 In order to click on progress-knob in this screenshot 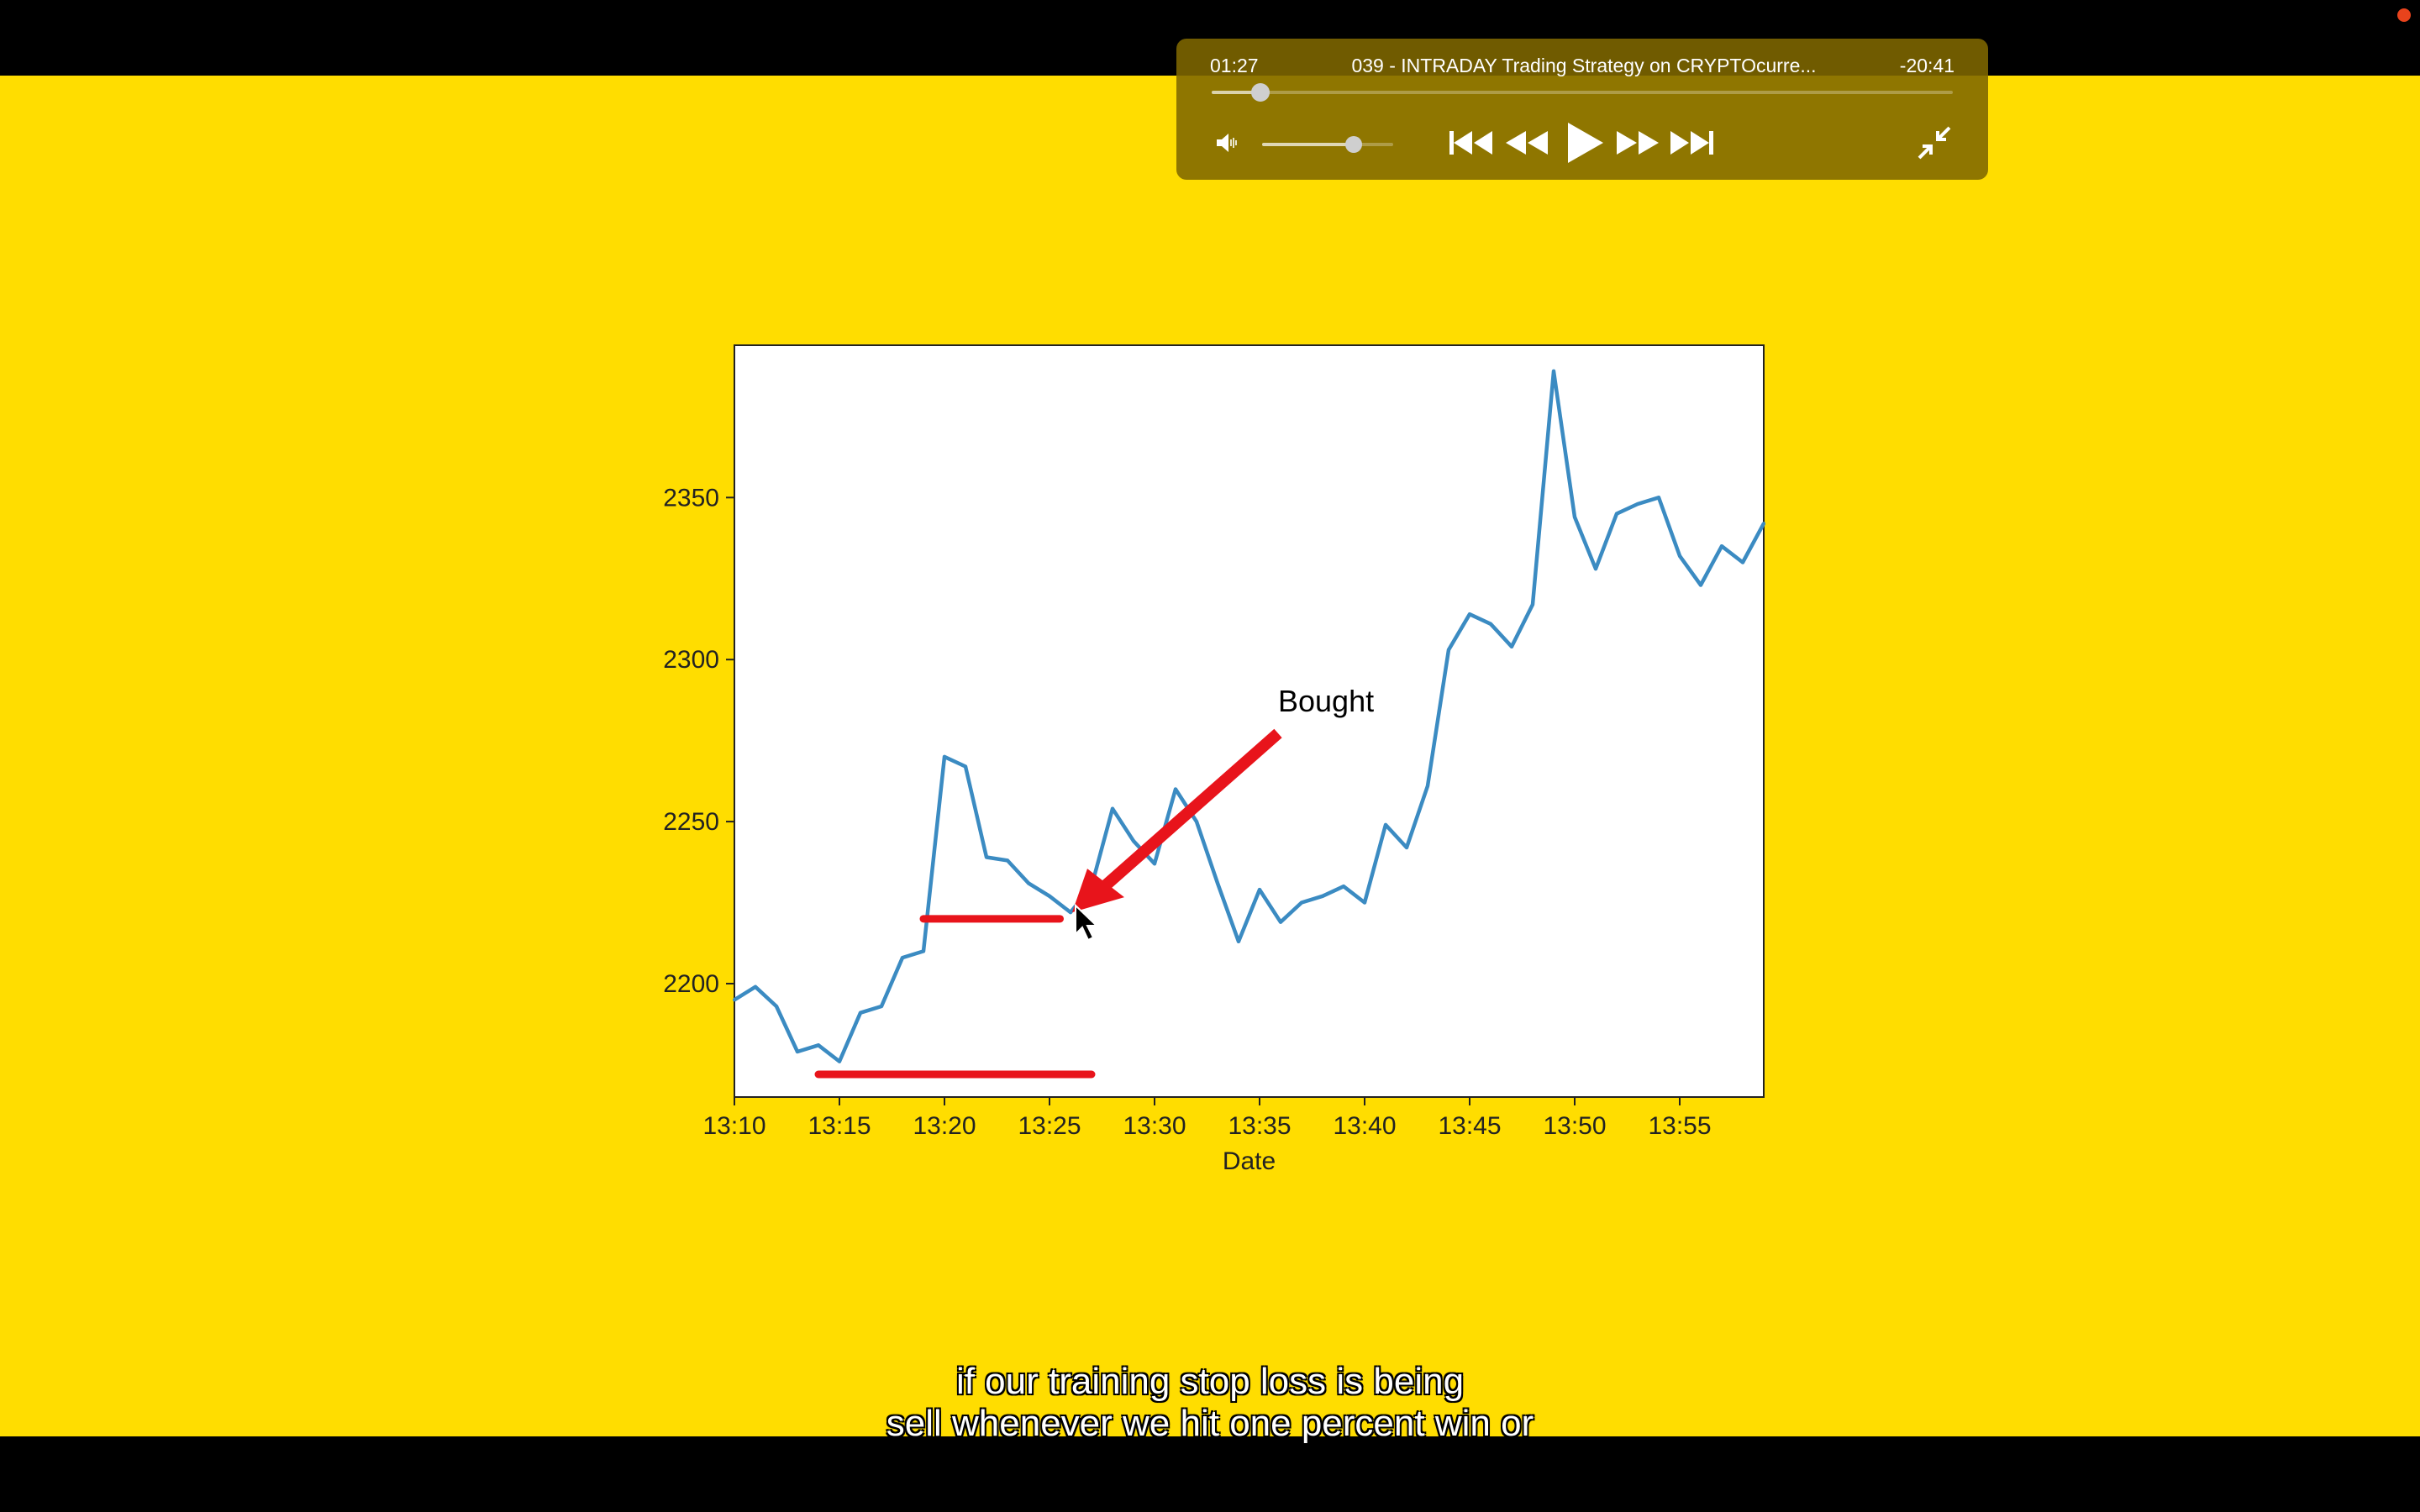, I will do `click(1260, 92)`.